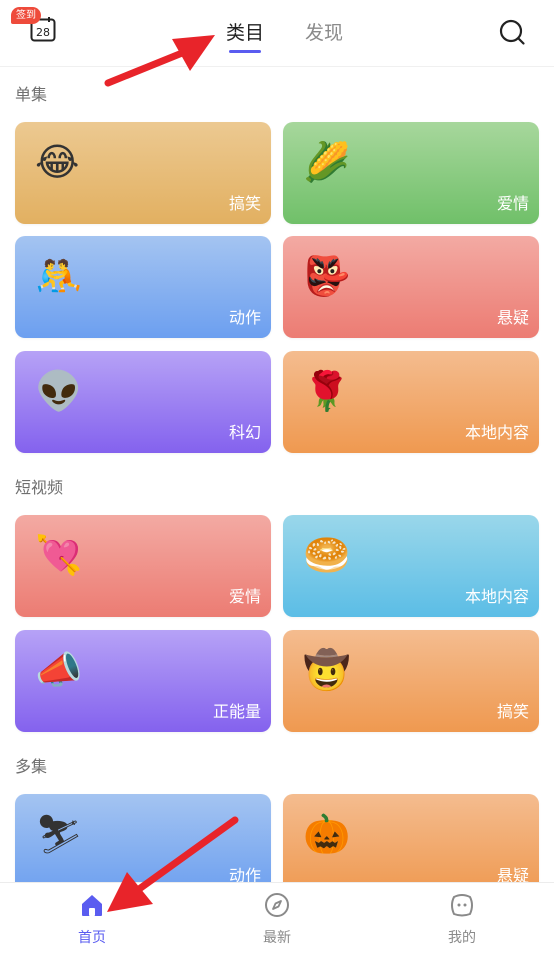  What do you see at coordinates (512, 32) in the screenshot?
I see `search-icon` at bounding box center [512, 32].